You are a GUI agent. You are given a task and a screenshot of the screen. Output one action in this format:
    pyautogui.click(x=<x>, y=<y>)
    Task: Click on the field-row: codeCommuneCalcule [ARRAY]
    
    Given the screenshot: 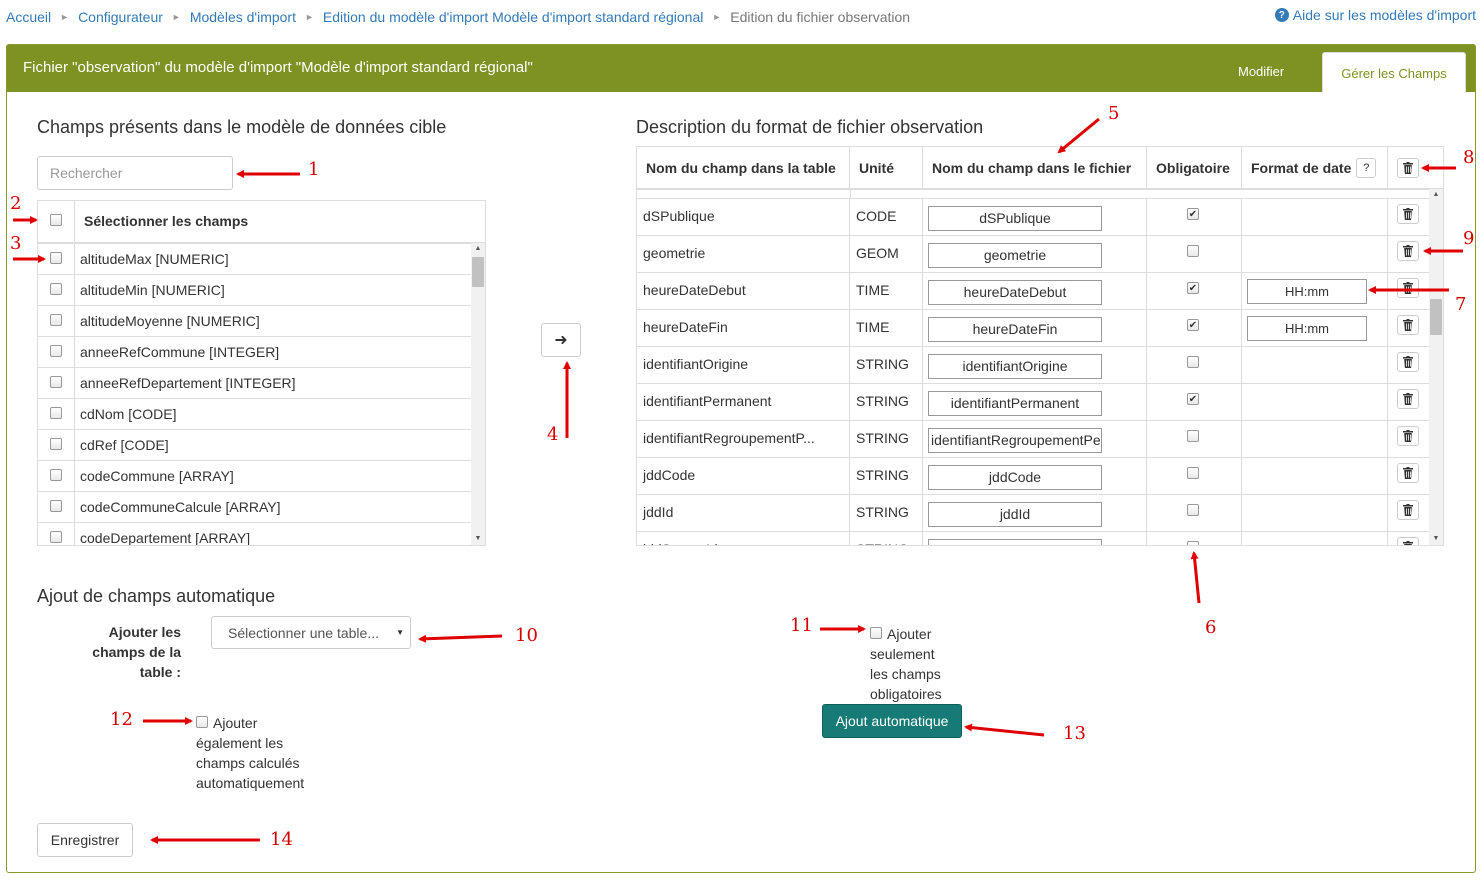 What is the action you would take?
    pyautogui.click(x=254, y=507)
    